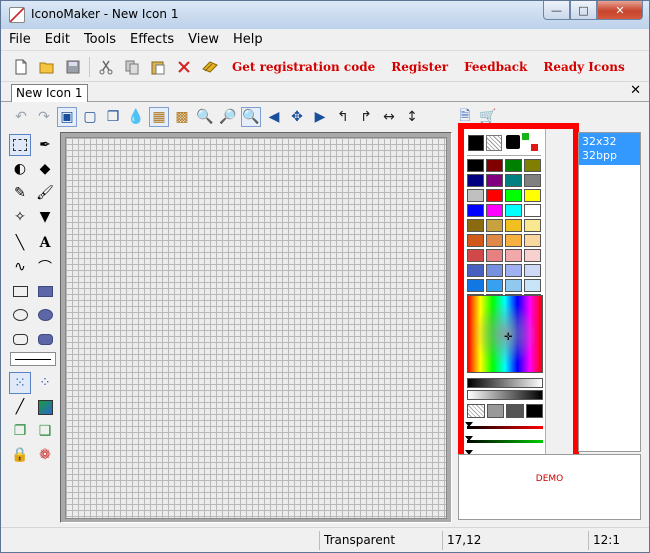 The height and width of the screenshot is (553, 650). What do you see at coordinates (530, 142) in the screenshot?
I see `swap-colors-icon` at bounding box center [530, 142].